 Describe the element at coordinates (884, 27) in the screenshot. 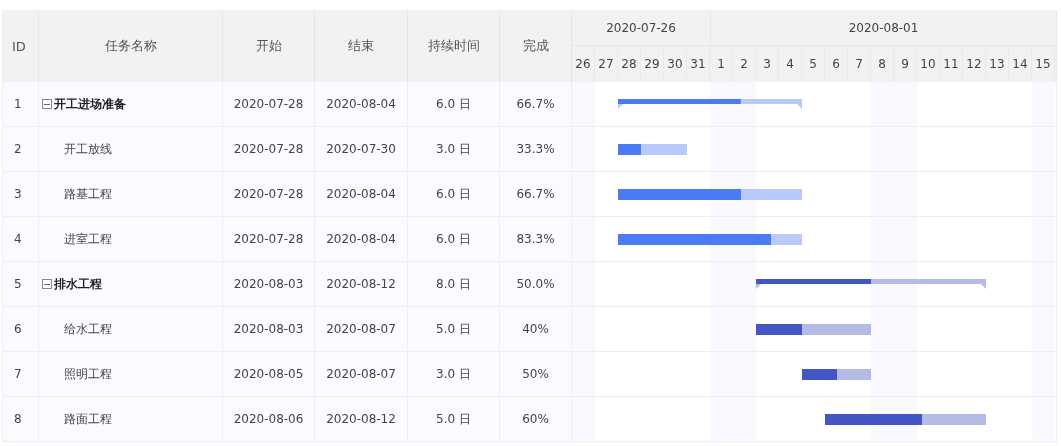

I see `week-header: 2020-08-01` at that location.